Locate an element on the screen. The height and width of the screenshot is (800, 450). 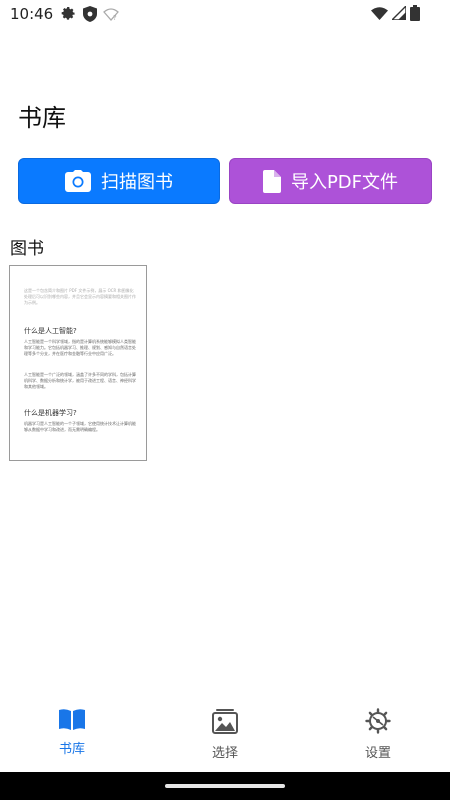
nav-label-library: 书库 is located at coordinates (71, 749).